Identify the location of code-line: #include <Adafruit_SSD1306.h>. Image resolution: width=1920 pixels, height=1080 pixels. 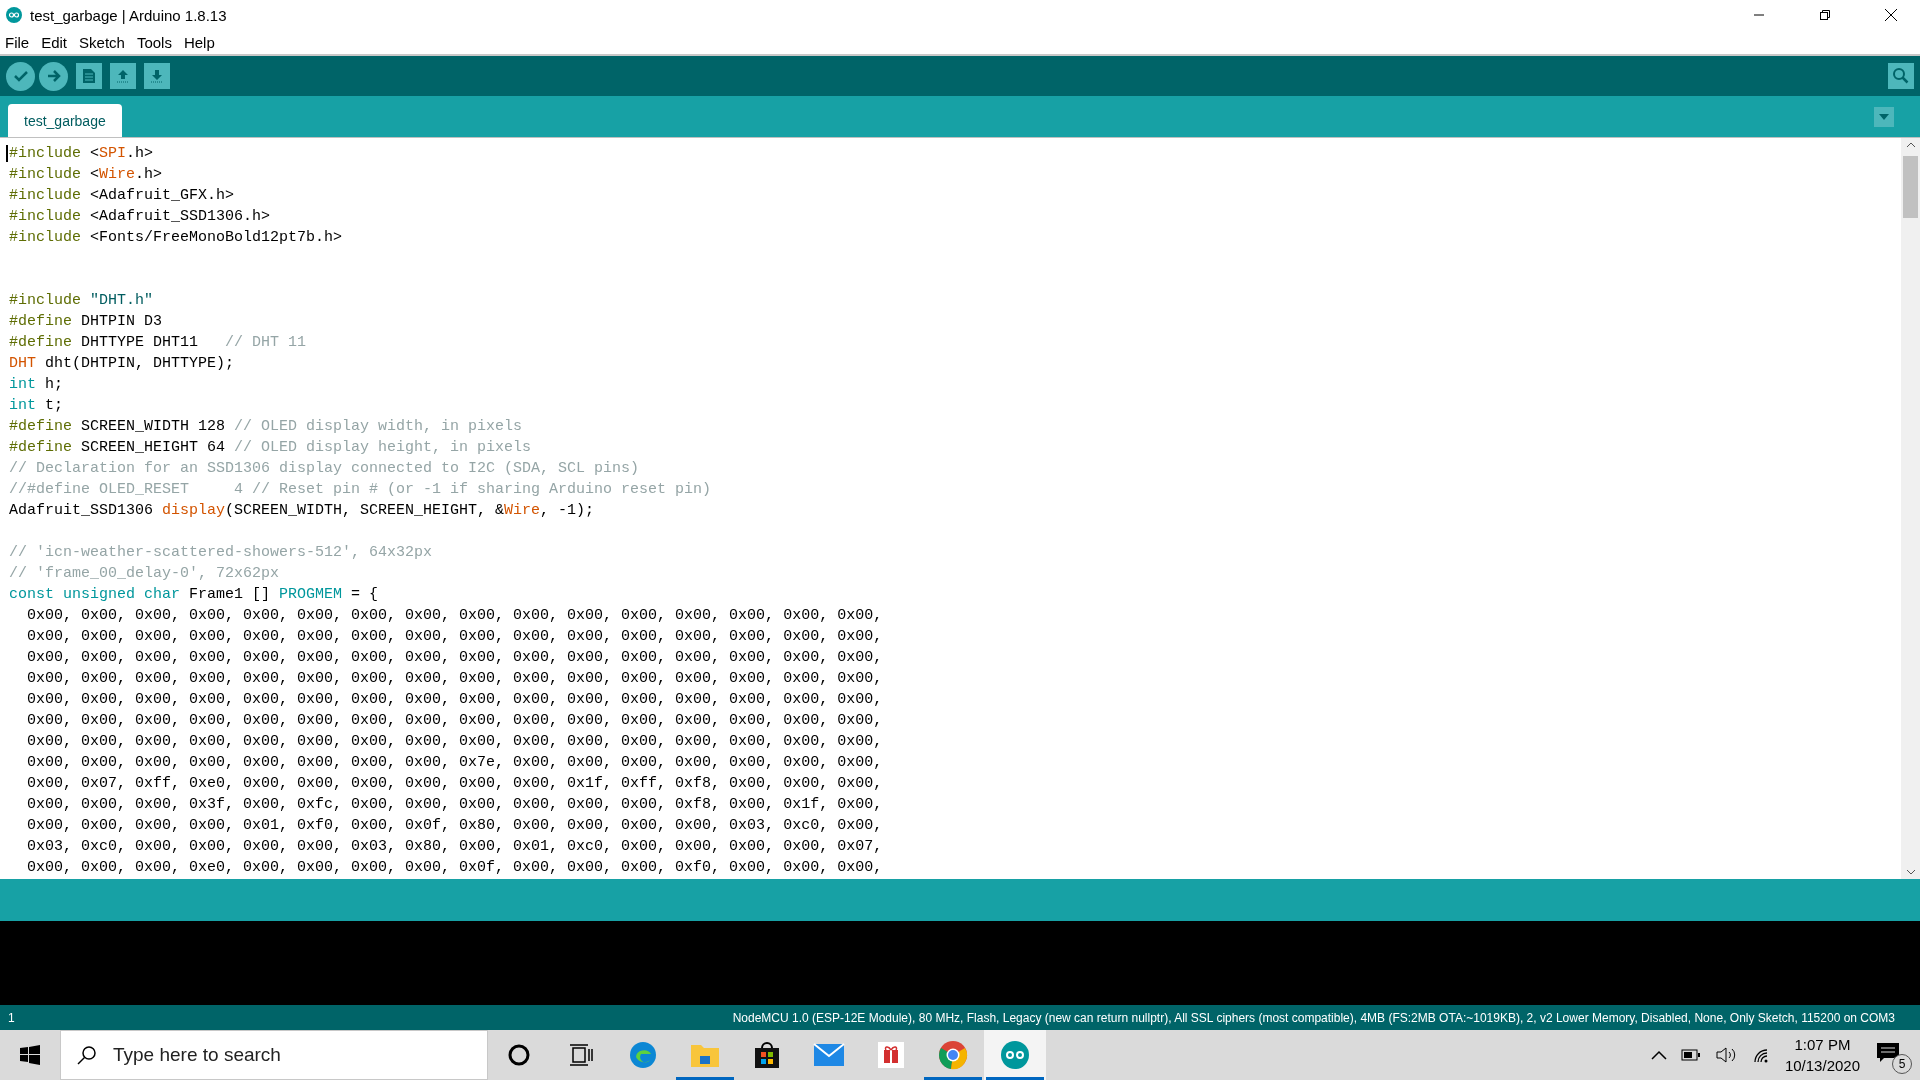
(140, 217).